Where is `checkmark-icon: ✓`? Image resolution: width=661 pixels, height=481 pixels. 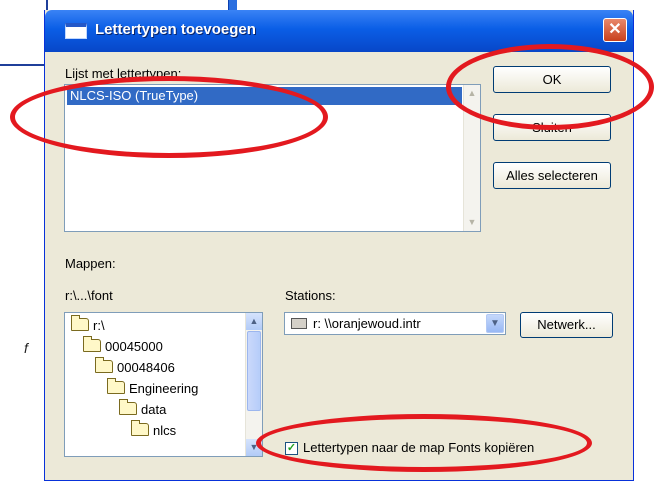 checkmark-icon: ✓ is located at coordinates (291, 448).